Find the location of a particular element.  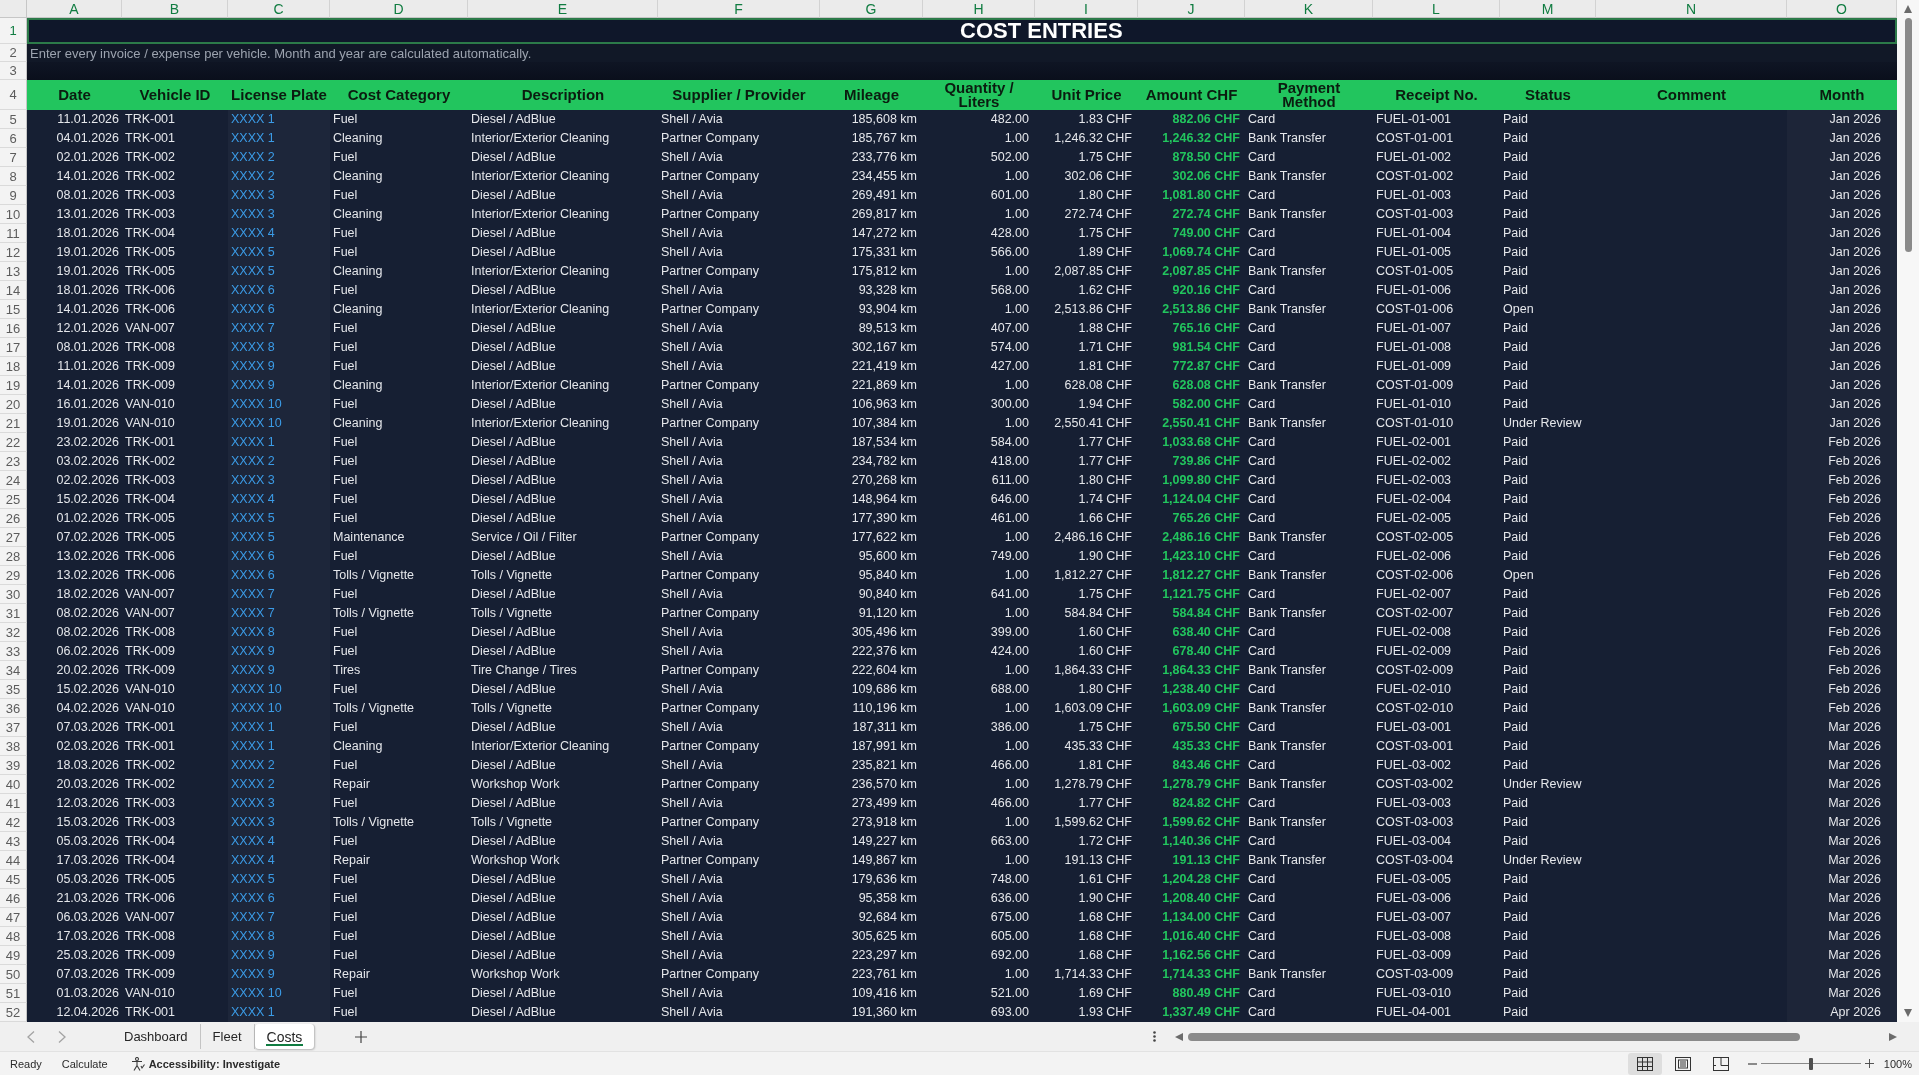

sheet-tab: Fleet is located at coordinates (227, 1036).